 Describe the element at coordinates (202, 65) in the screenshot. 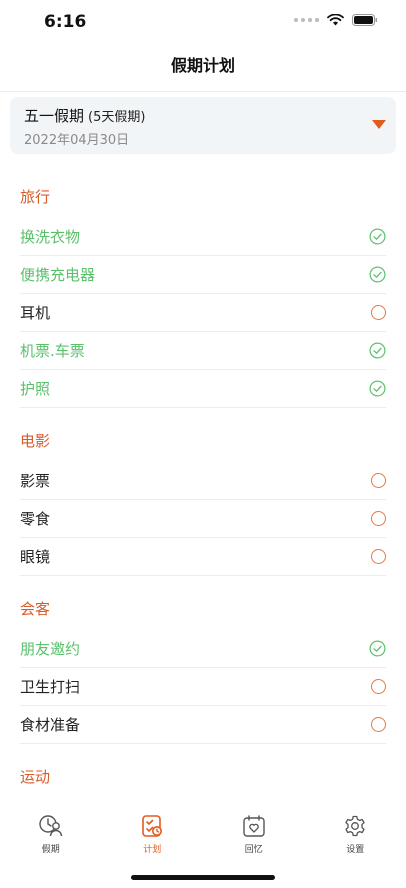

I see `page-title: 假期计划` at that location.